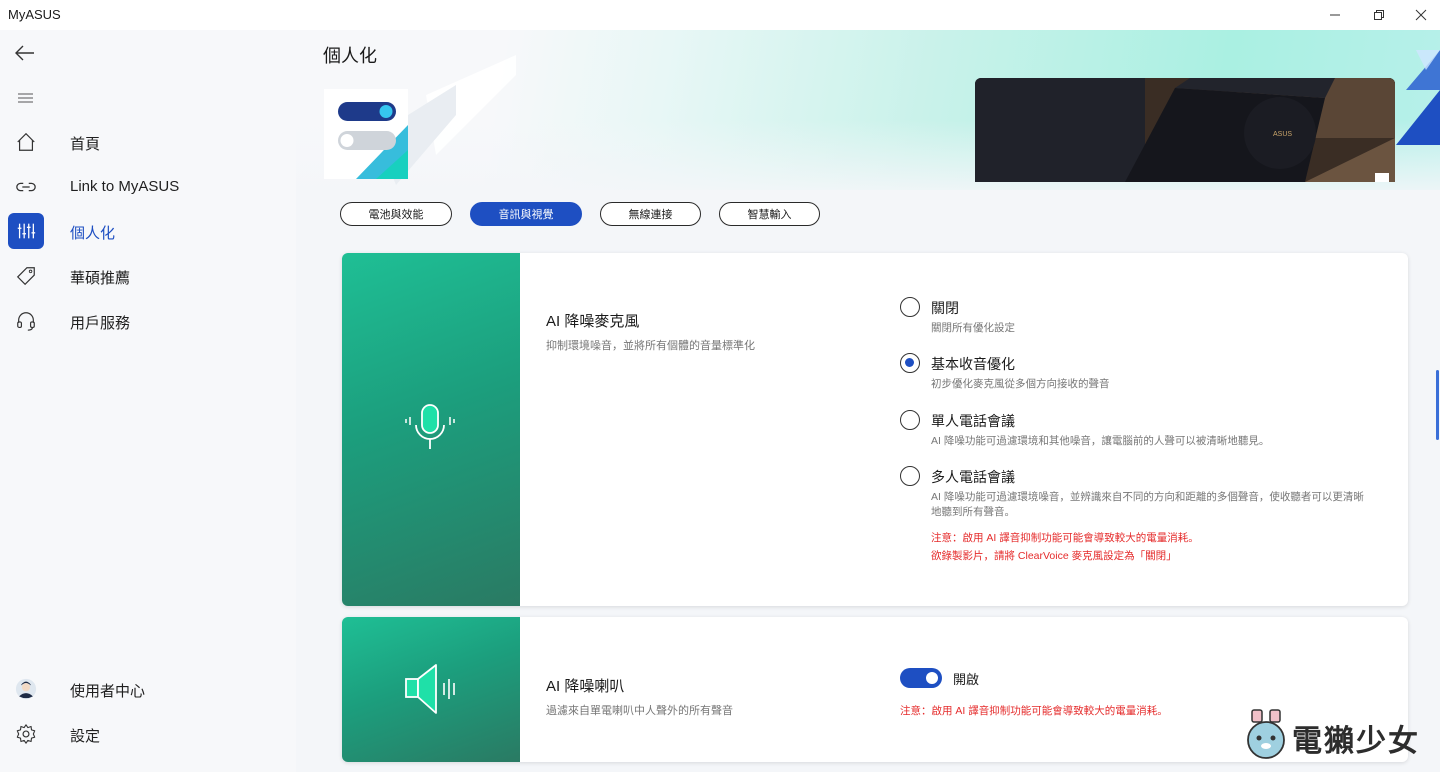  What do you see at coordinates (720, 15) in the screenshot?
I see `title-bar: MyASUS` at bounding box center [720, 15].